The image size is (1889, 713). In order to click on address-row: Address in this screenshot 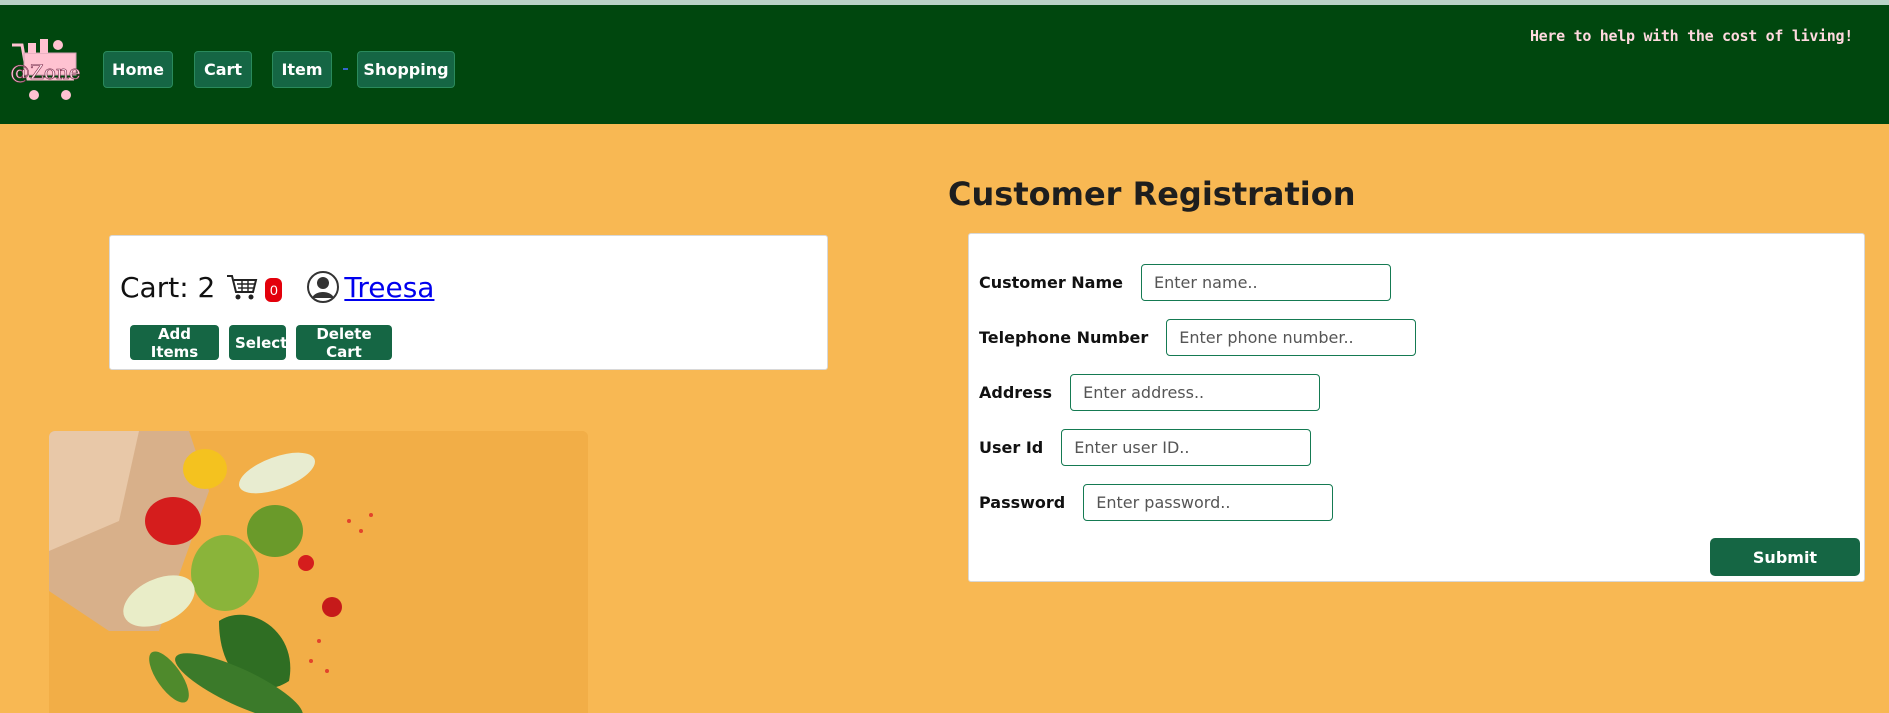, I will do `click(1150, 392)`.